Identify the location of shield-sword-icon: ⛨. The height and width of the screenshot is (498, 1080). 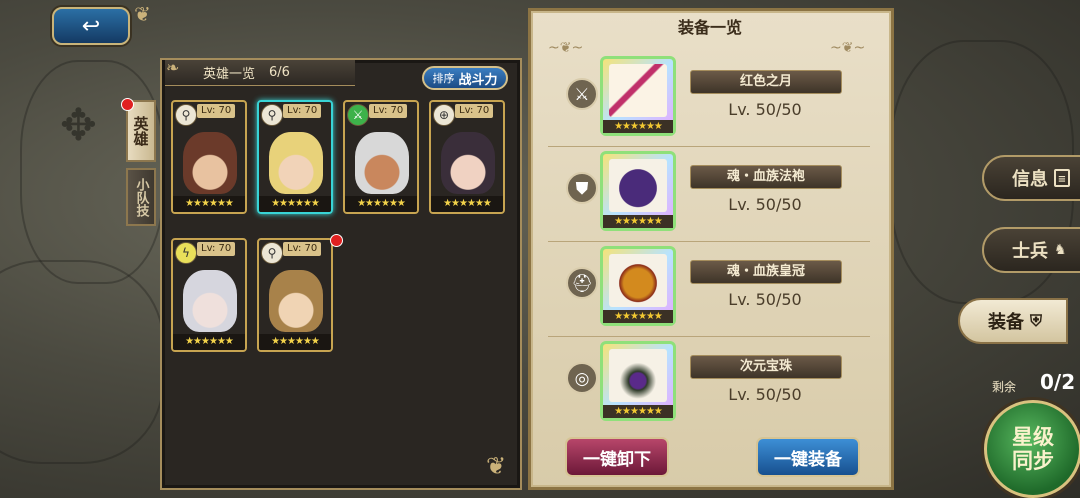
(1036, 320).